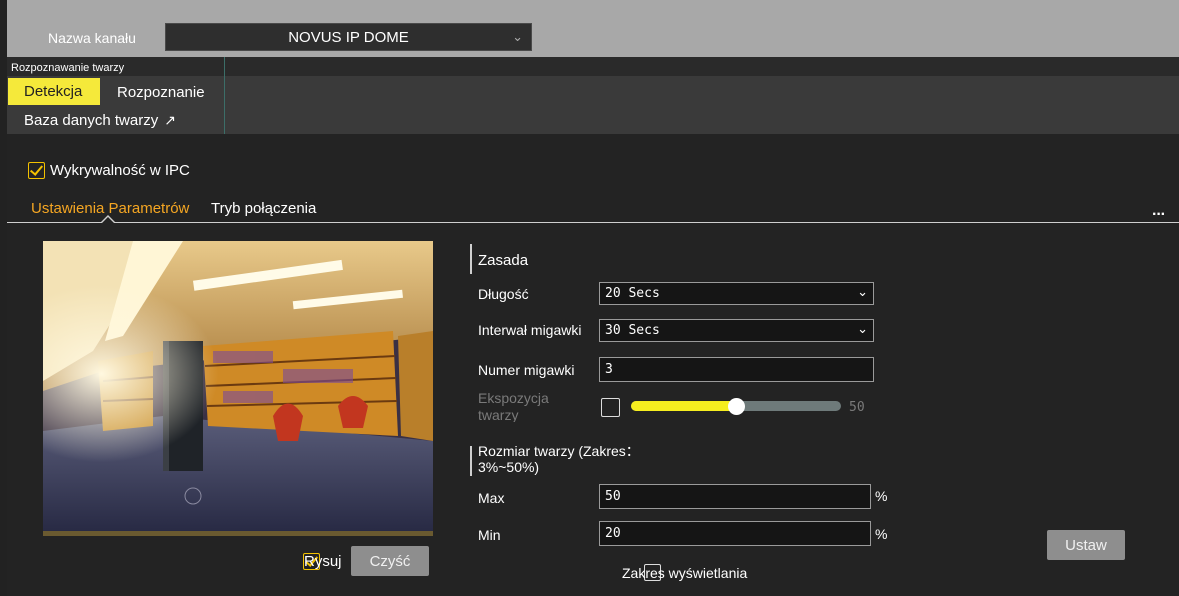  Describe the element at coordinates (736, 369) in the screenshot. I see `snapshot-number-input: 3` at that location.